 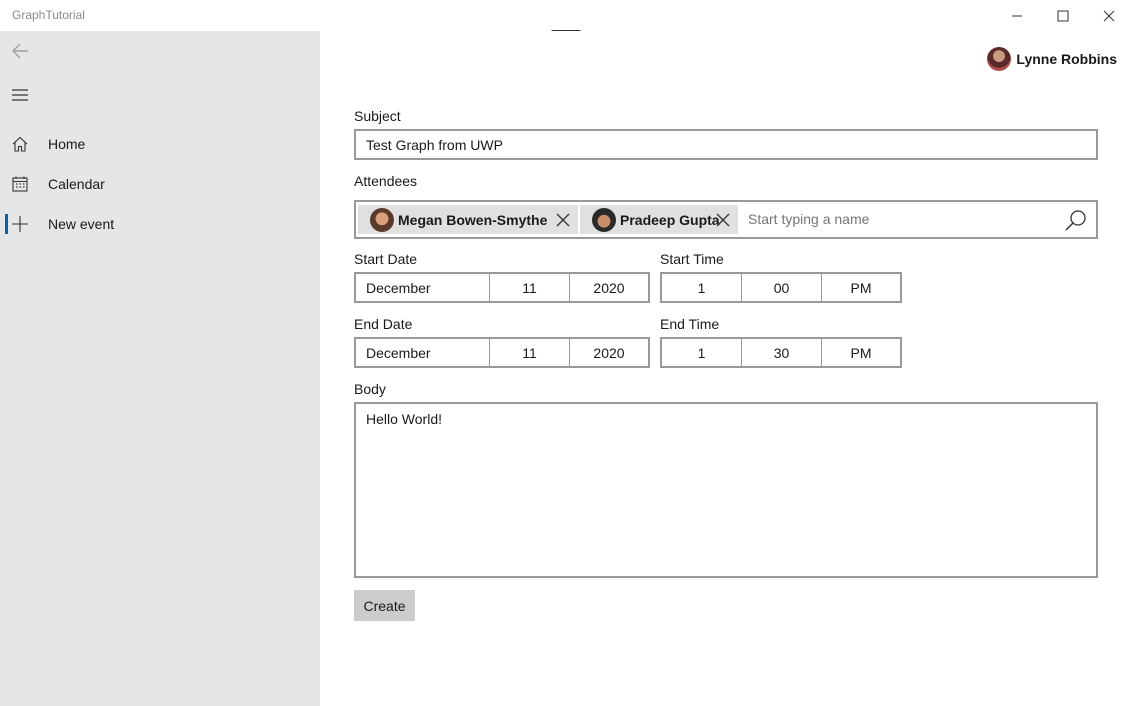 What do you see at coordinates (609, 352) in the screenshot?
I see `end-year: 2020` at bounding box center [609, 352].